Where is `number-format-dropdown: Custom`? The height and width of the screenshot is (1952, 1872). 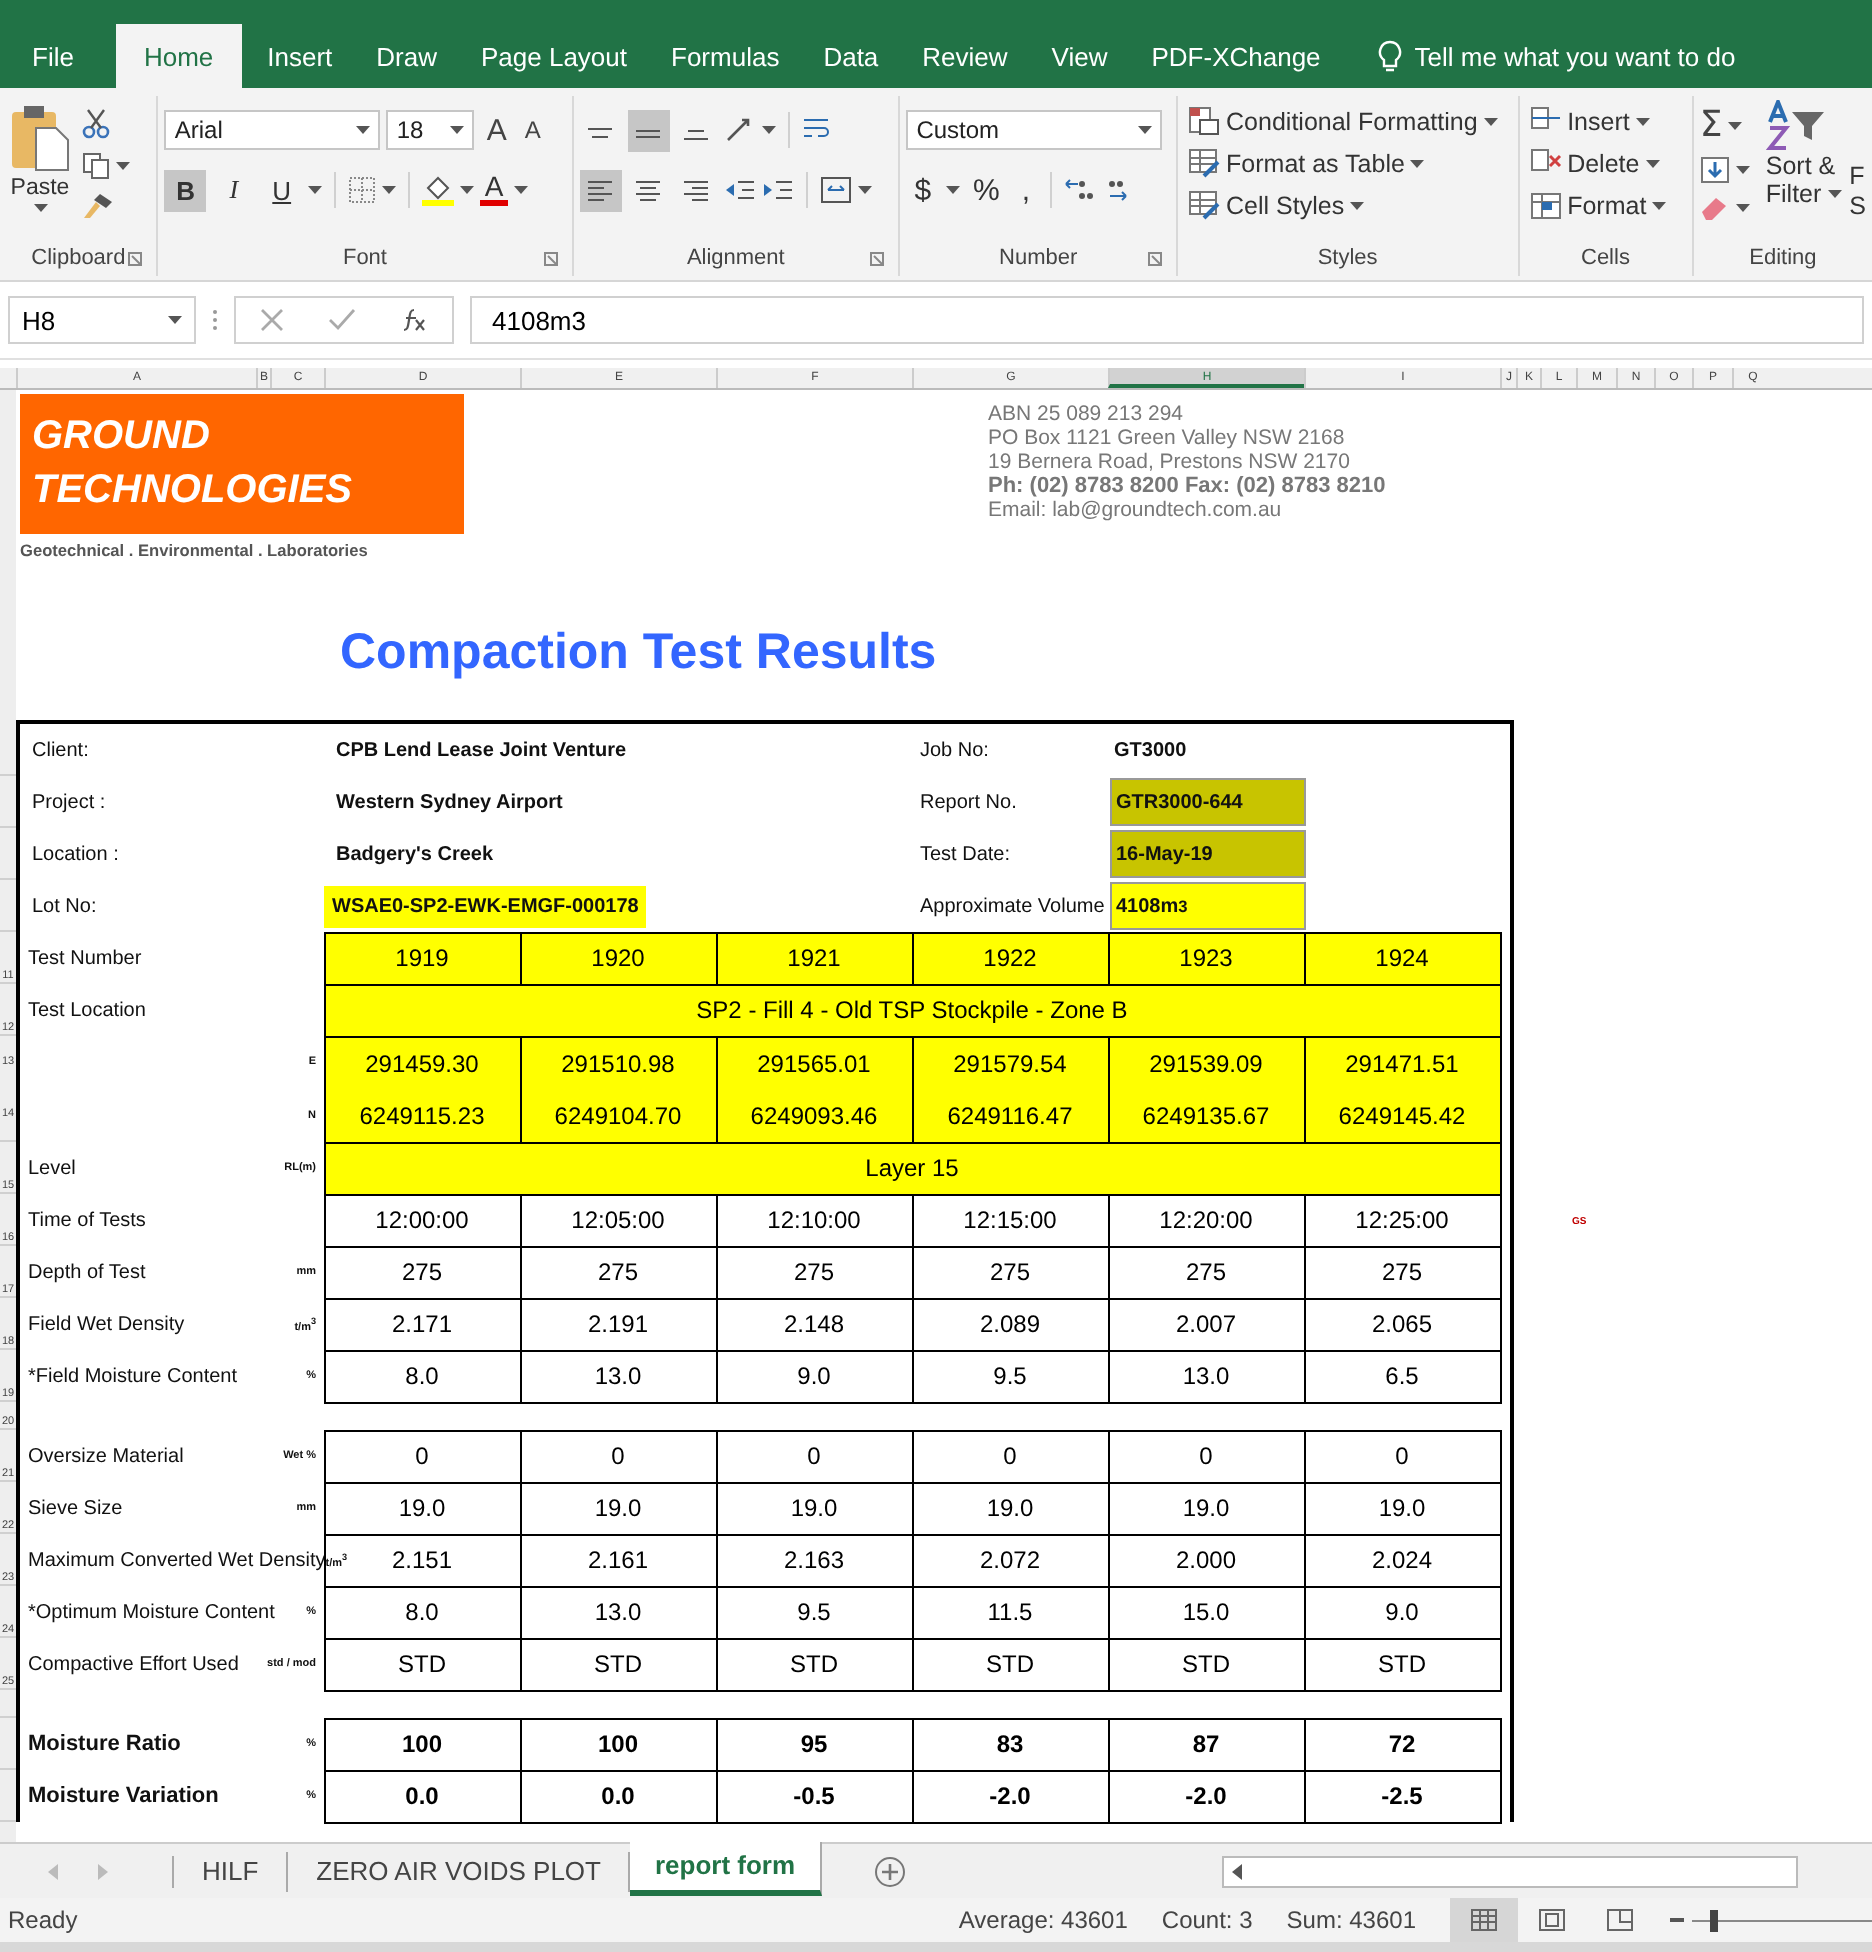 number-format-dropdown: Custom is located at coordinates (1034, 130).